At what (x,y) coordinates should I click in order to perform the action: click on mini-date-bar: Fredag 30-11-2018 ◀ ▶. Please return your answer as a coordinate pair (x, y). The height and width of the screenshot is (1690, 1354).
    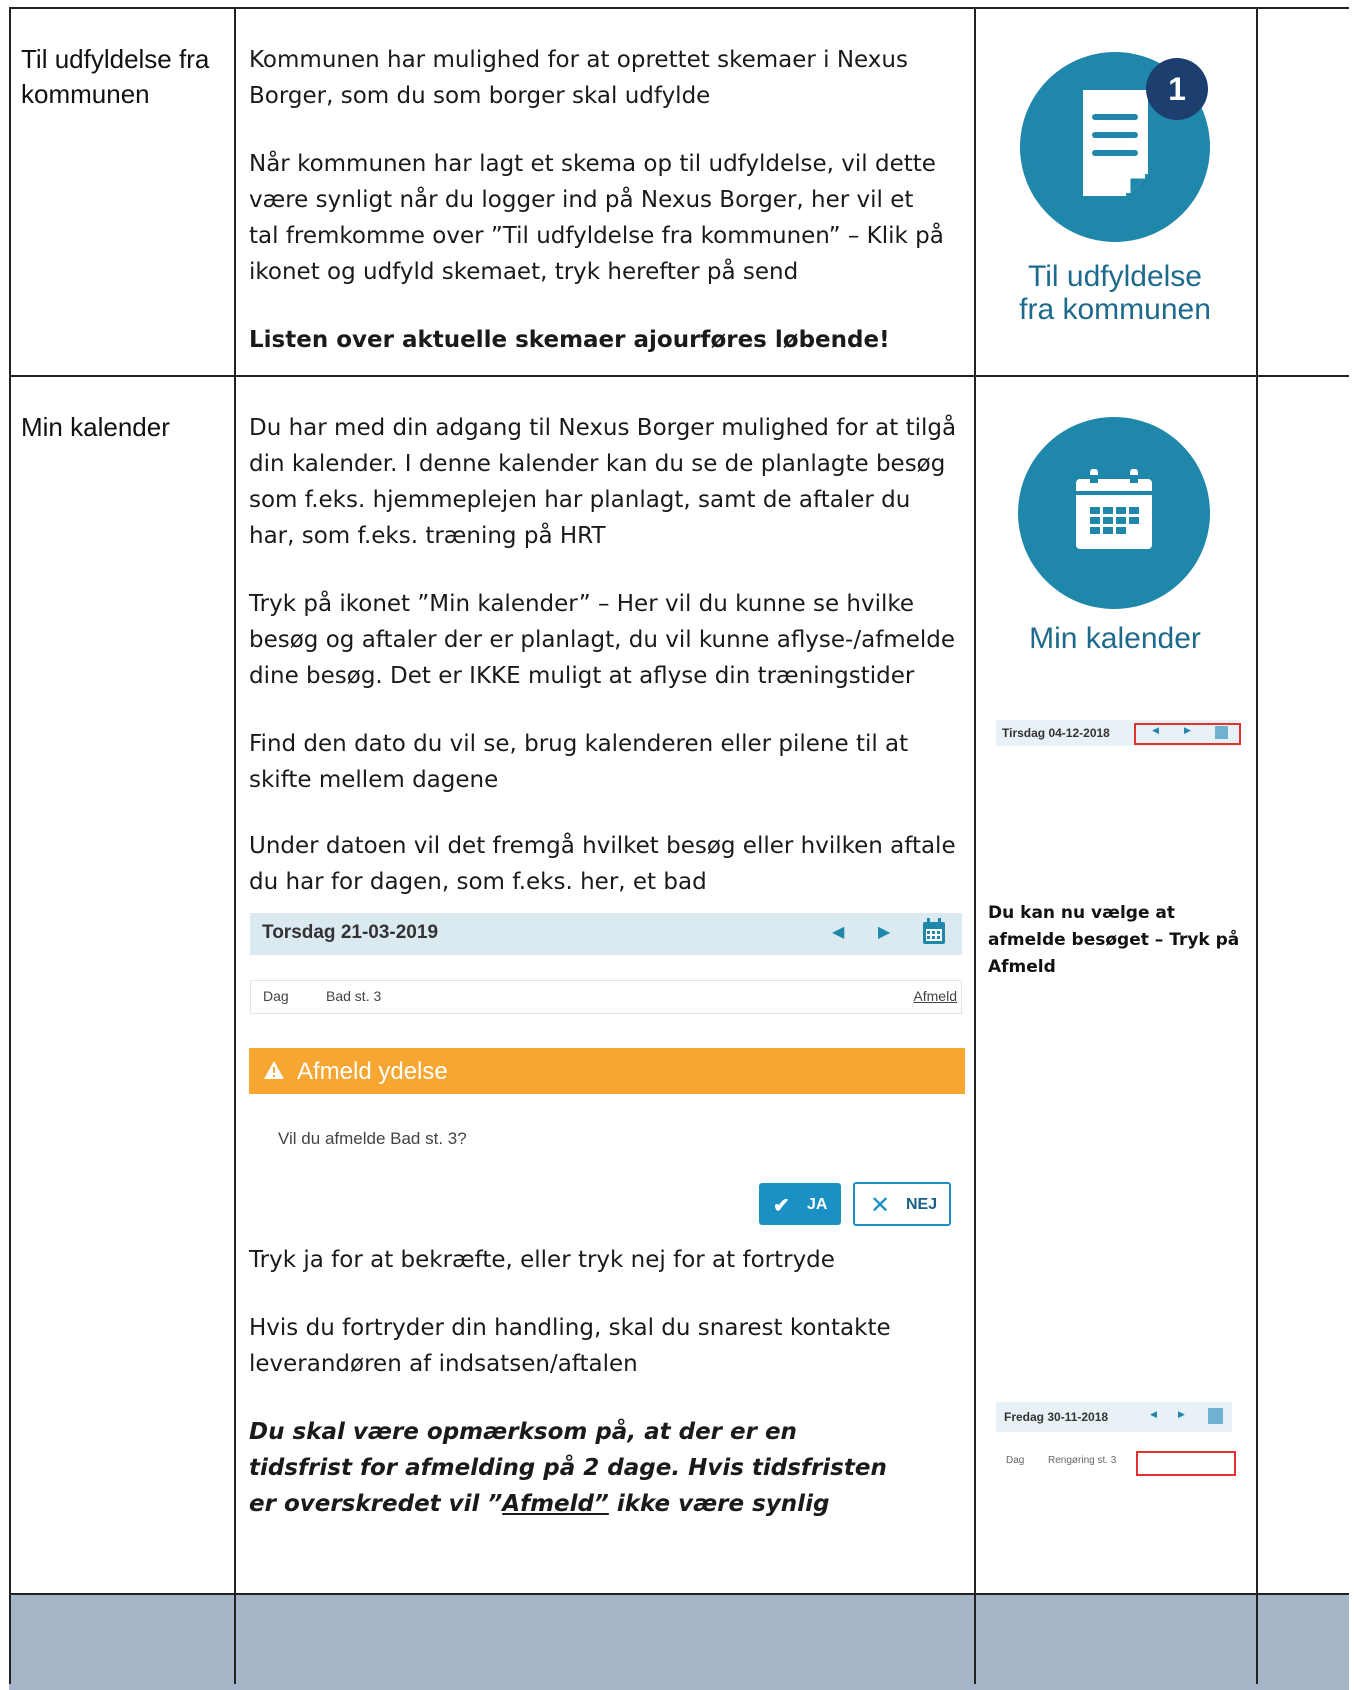
    Looking at the image, I should click on (1114, 1417).